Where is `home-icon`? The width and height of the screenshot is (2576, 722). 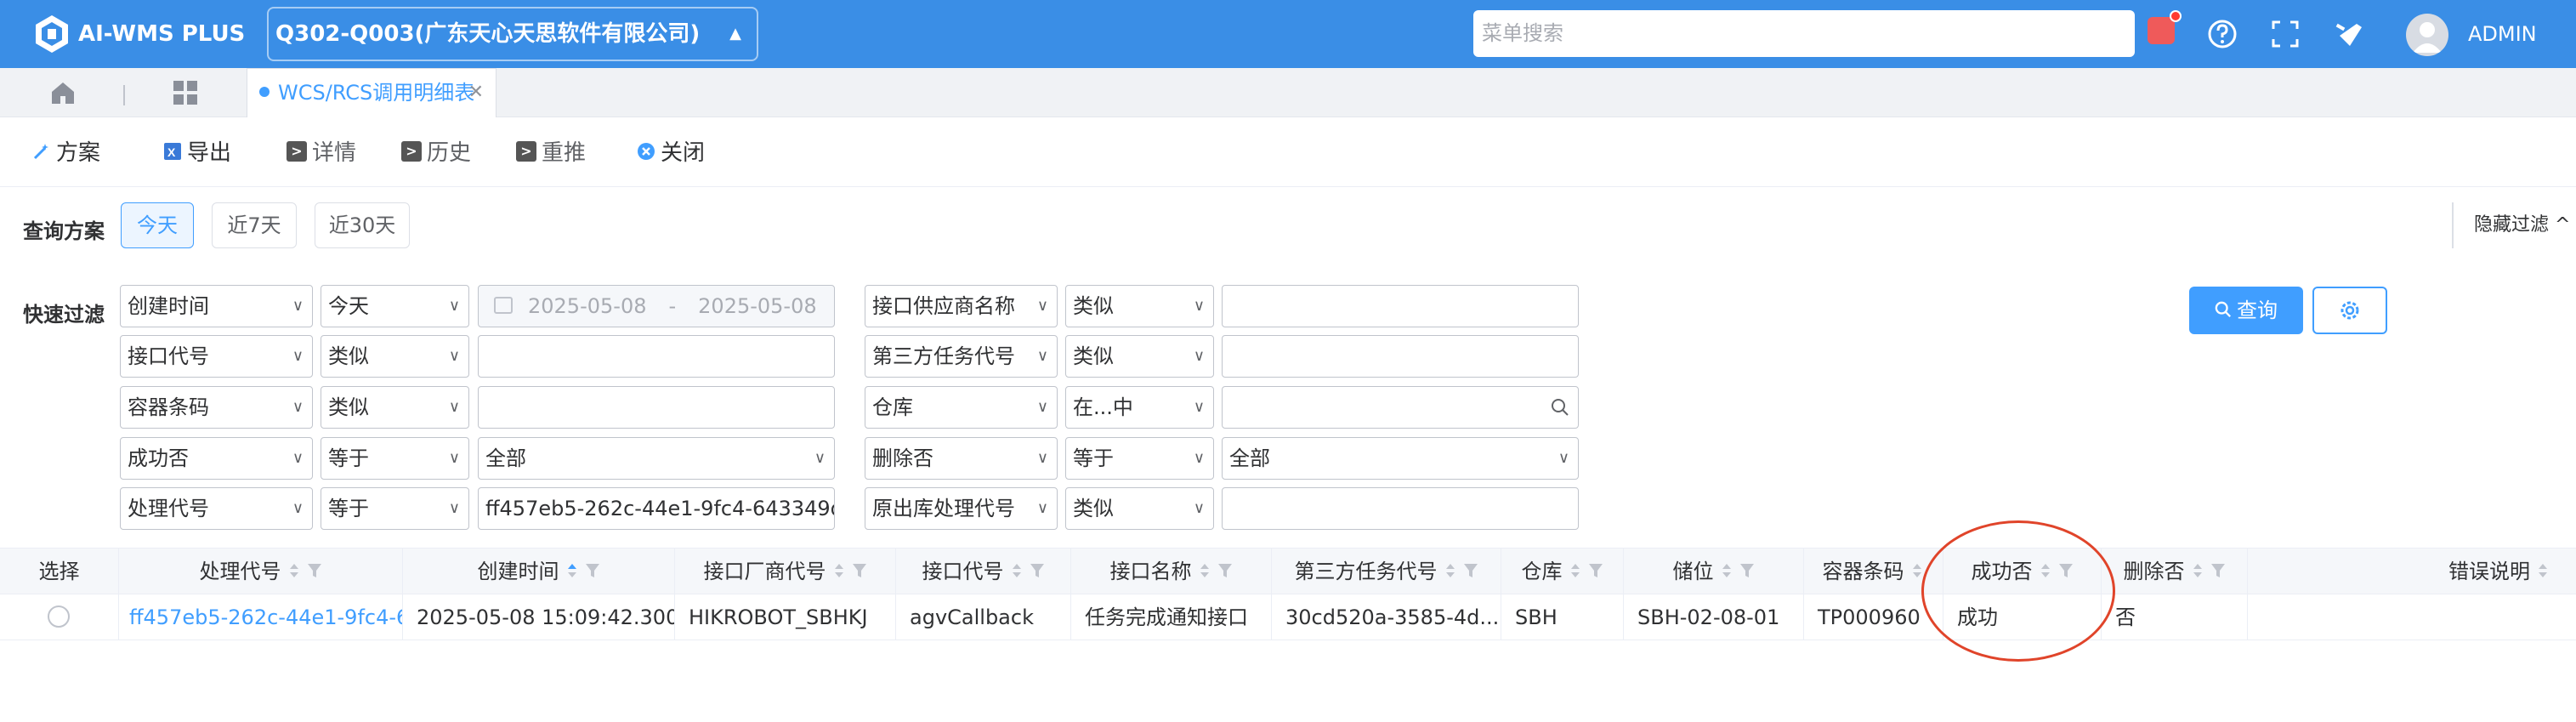
home-icon is located at coordinates (63, 92).